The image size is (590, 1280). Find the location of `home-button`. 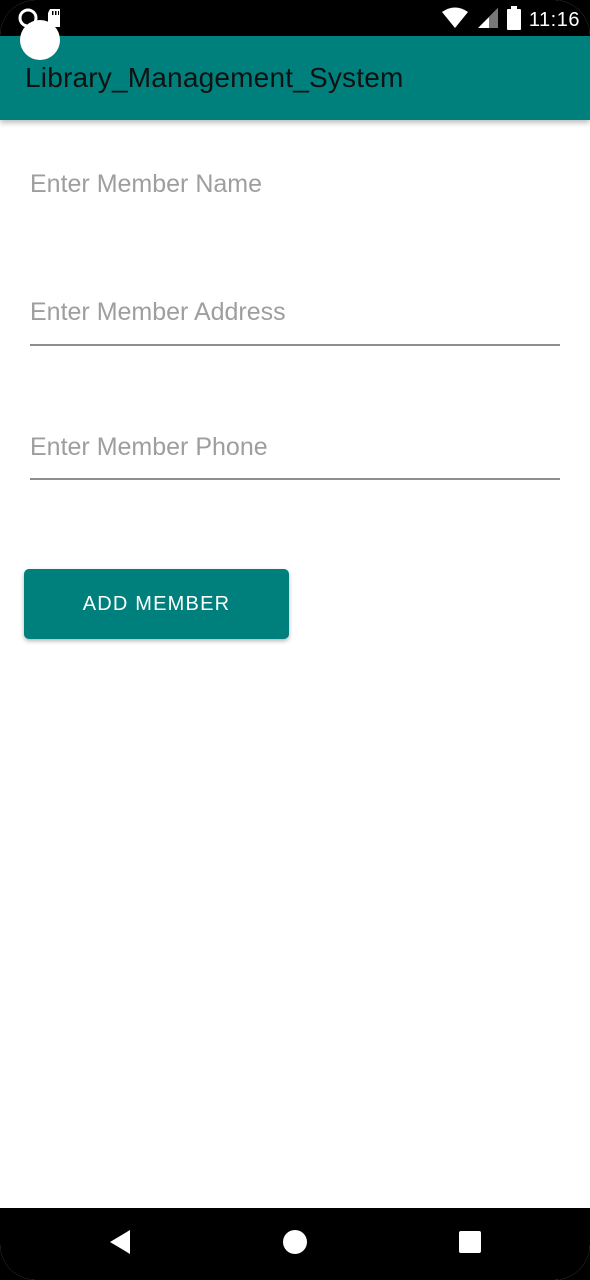

home-button is located at coordinates (295, 1244).